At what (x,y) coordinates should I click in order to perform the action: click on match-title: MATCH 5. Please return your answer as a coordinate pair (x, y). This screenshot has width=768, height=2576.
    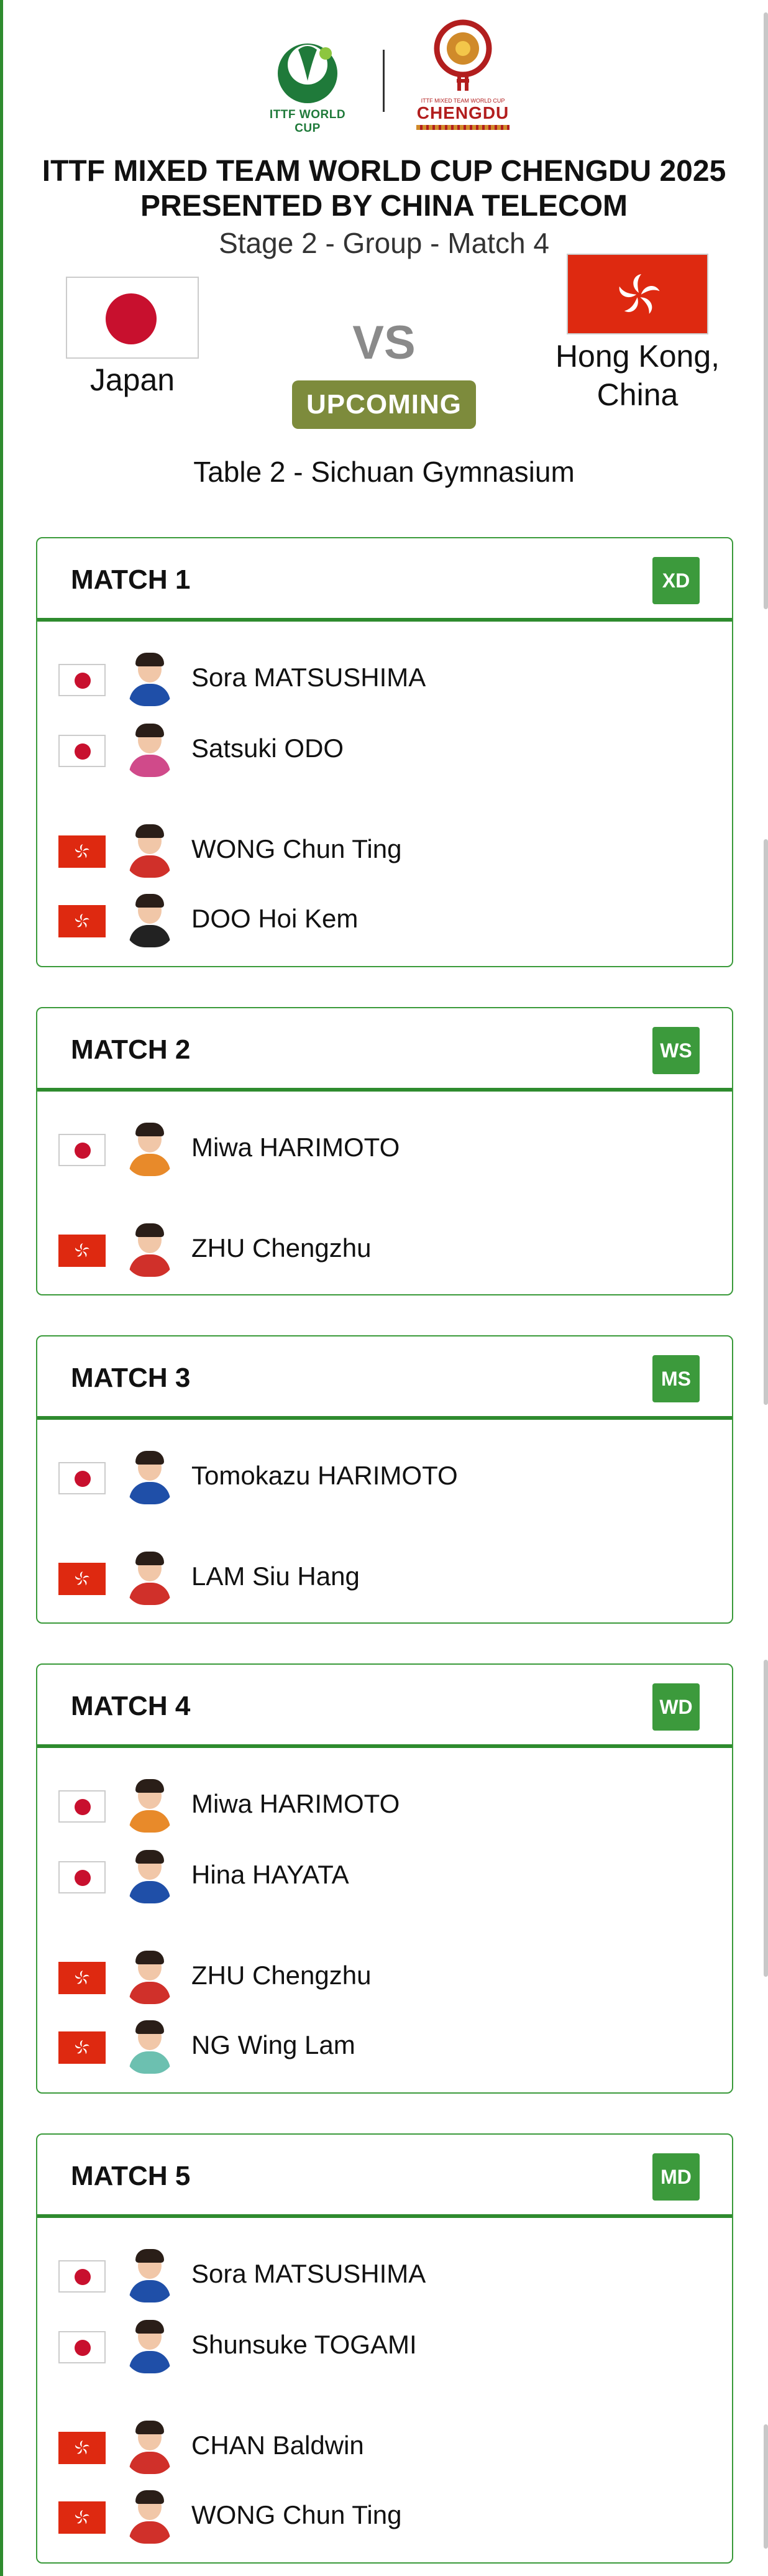
    Looking at the image, I should click on (131, 2176).